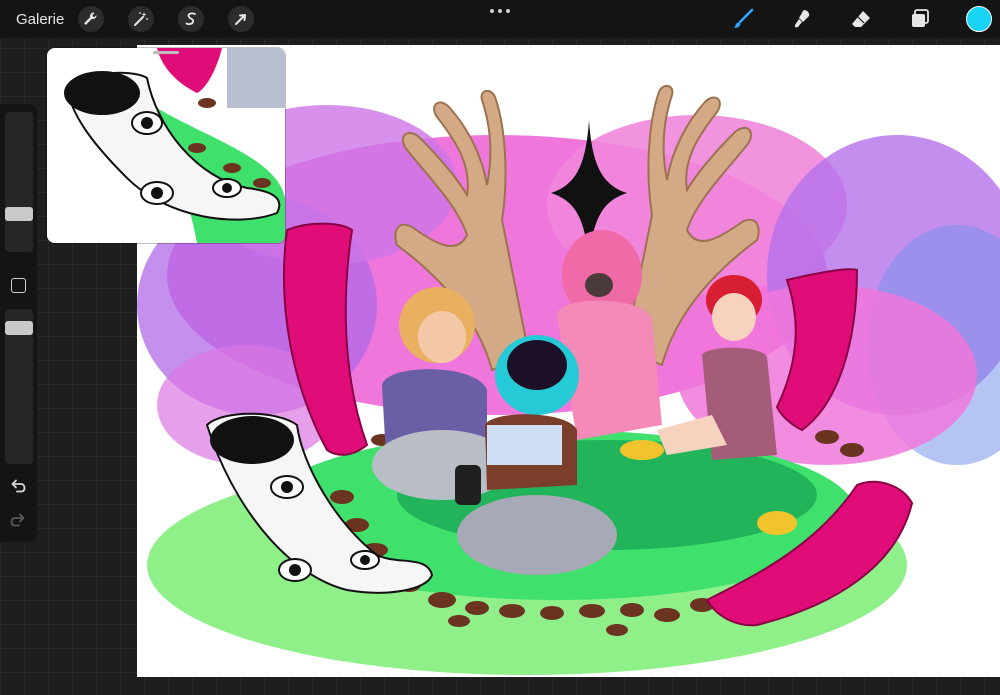 The image size is (1000, 695). Describe the element at coordinates (500, 19) in the screenshot. I see `top-toolbar: Galerie` at that location.